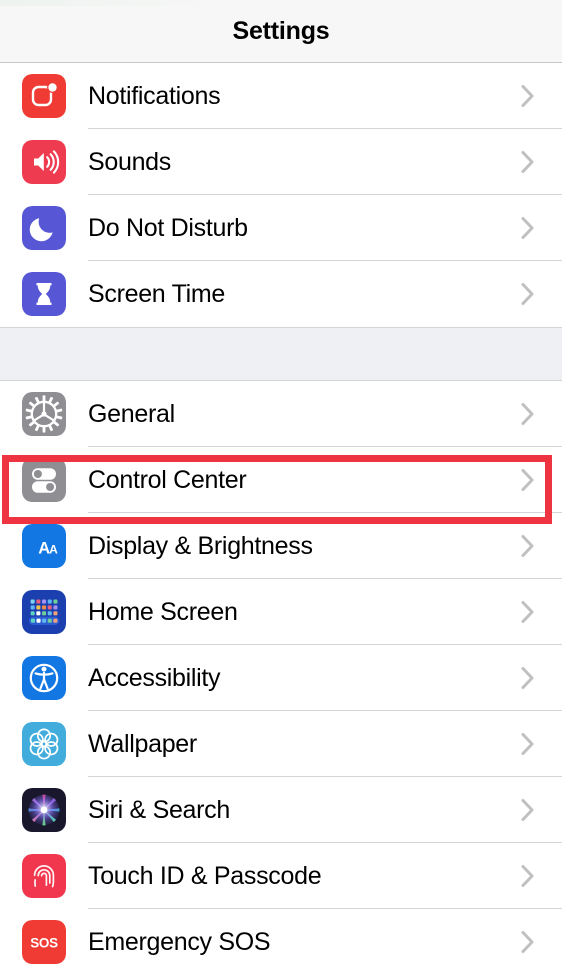 This screenshot has width=562, height=975. I want to click on notifications-icon, so click(44, 96).